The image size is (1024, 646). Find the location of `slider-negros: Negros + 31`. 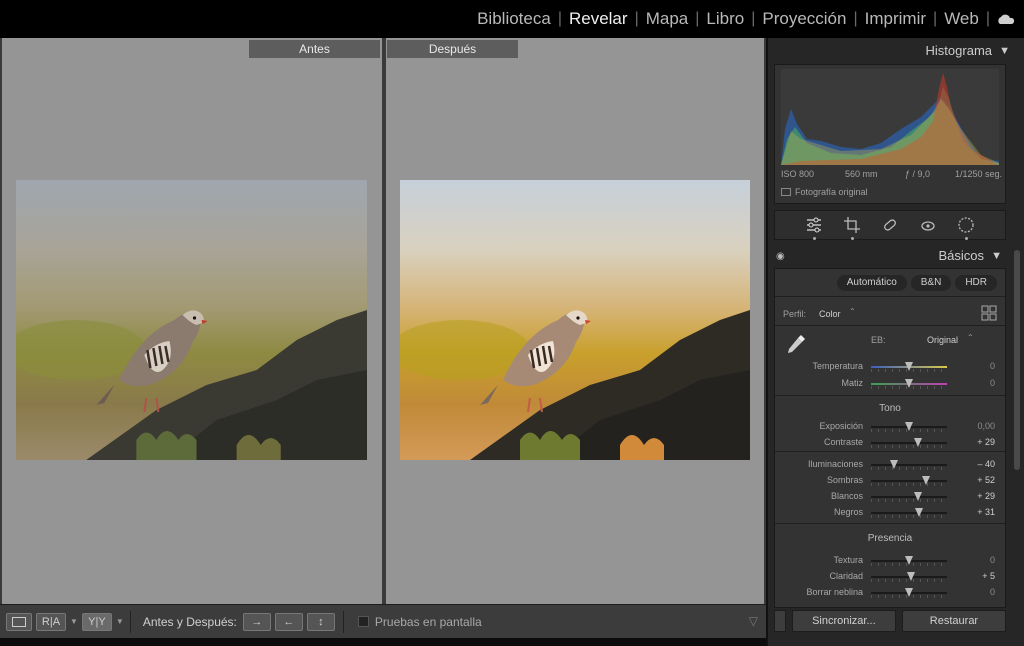

slider-negros: Negros + 31 is located at coordinates (890, 512).